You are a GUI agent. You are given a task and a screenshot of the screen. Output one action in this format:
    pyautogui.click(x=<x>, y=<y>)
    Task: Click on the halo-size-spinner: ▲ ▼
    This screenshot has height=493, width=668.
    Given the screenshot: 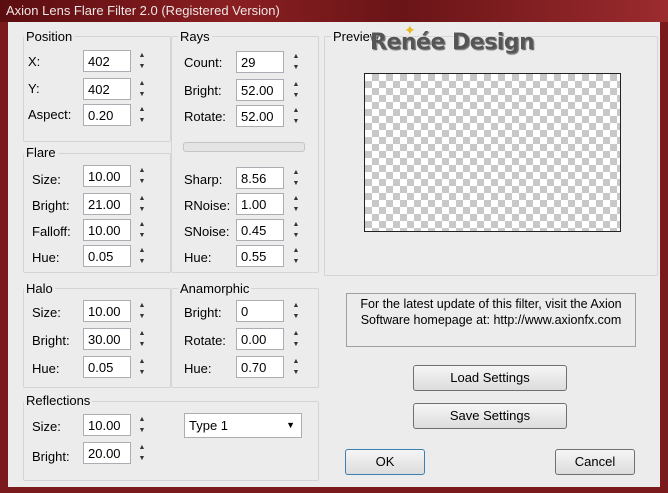 What is the action you would take?
    pyautogui.click(x=142, y=311)
    